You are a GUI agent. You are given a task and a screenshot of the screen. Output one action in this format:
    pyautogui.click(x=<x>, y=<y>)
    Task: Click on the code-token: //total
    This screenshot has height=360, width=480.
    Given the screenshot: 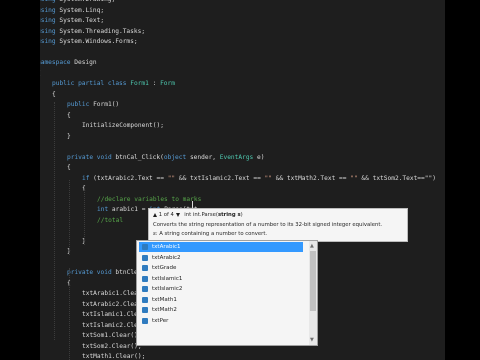 What is the action you would take?
    pyautogui.click(x=110, y=220)
    